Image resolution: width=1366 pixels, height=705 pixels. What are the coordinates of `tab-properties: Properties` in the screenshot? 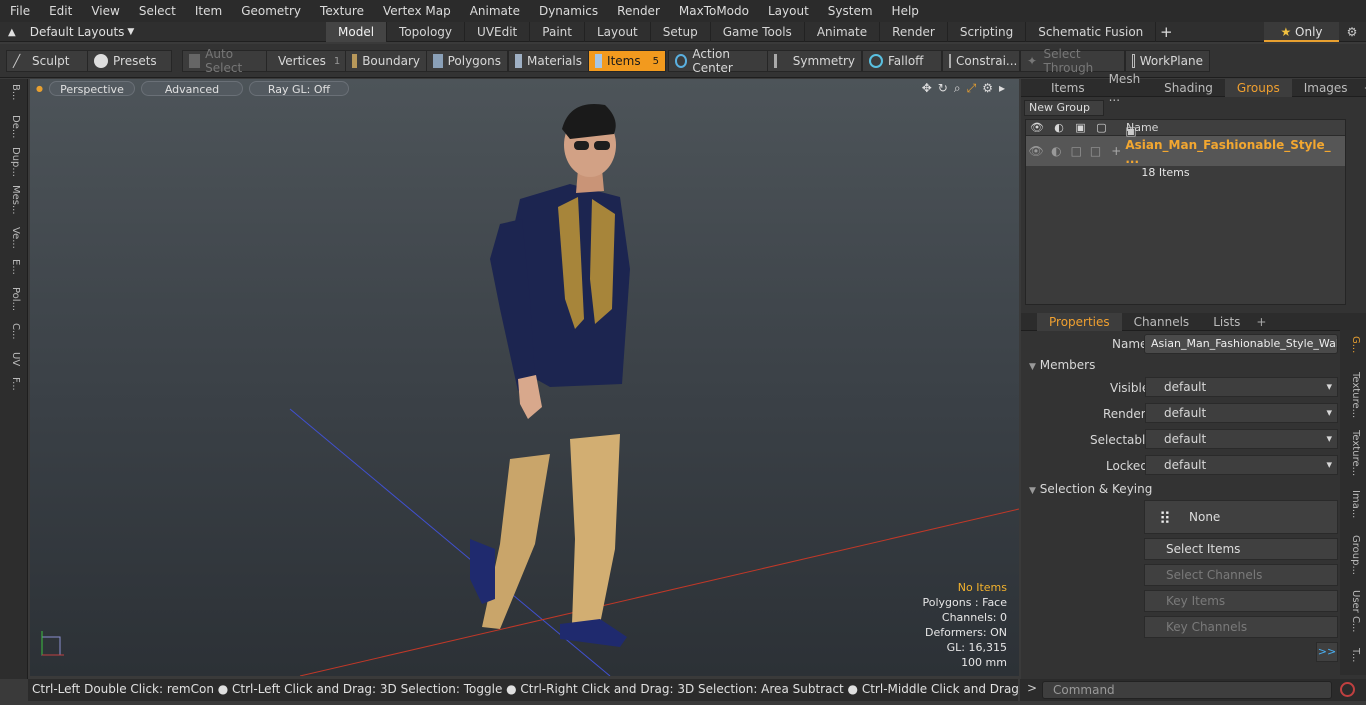 It's located at (1079, 321).